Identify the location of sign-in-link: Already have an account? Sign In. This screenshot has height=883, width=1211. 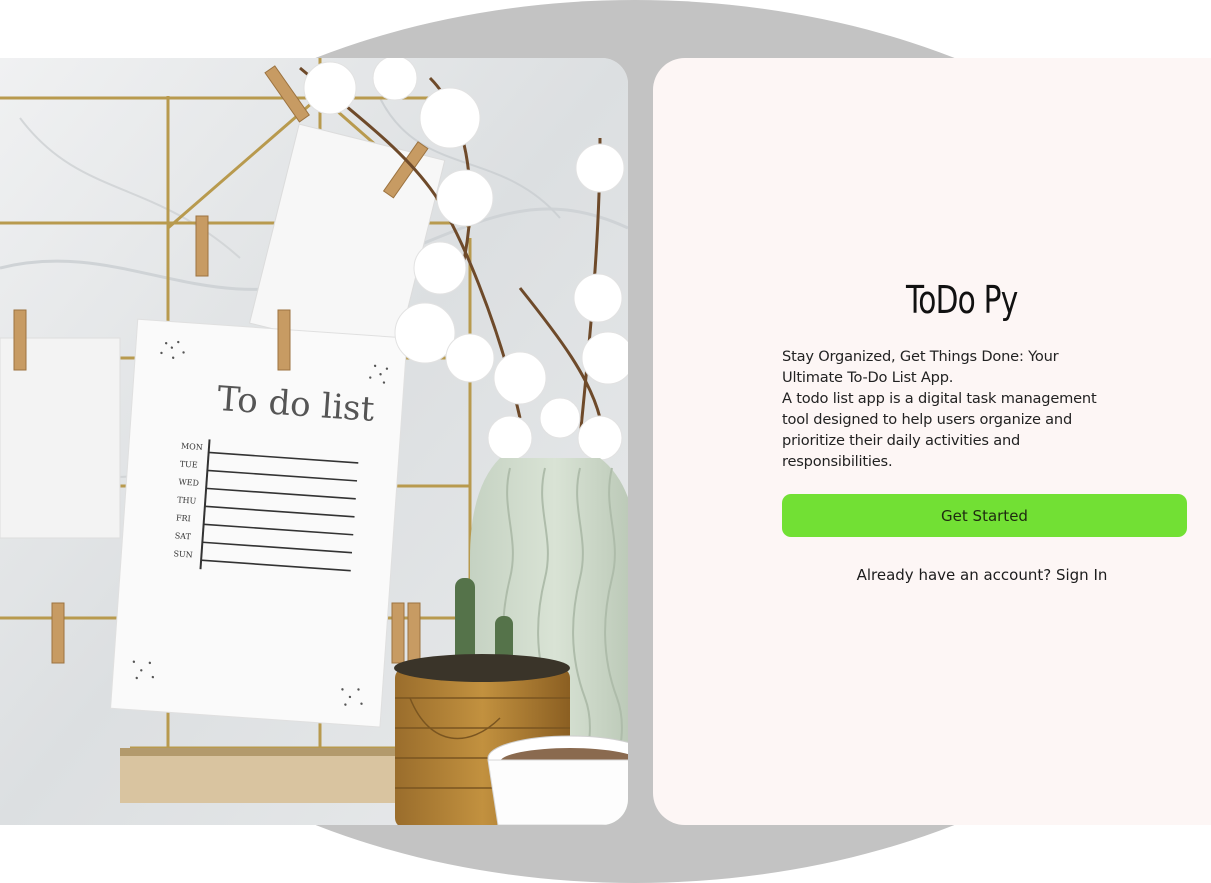
(982, 575).